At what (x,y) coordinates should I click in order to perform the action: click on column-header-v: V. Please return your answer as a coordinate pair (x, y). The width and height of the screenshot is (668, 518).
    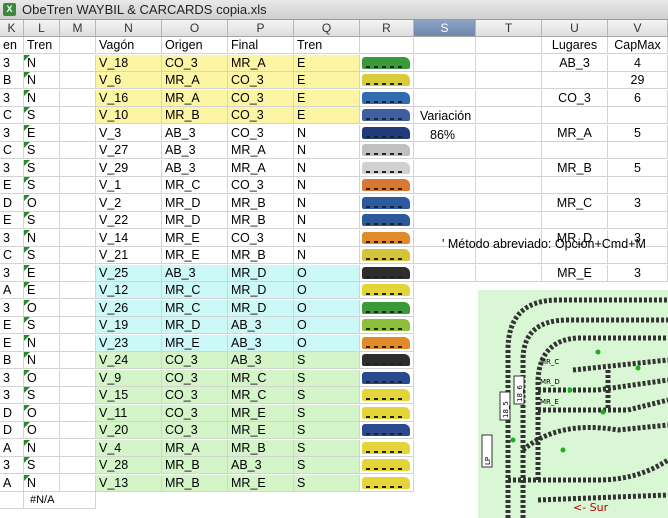
    Looking at the image, I should click on (638, 28).